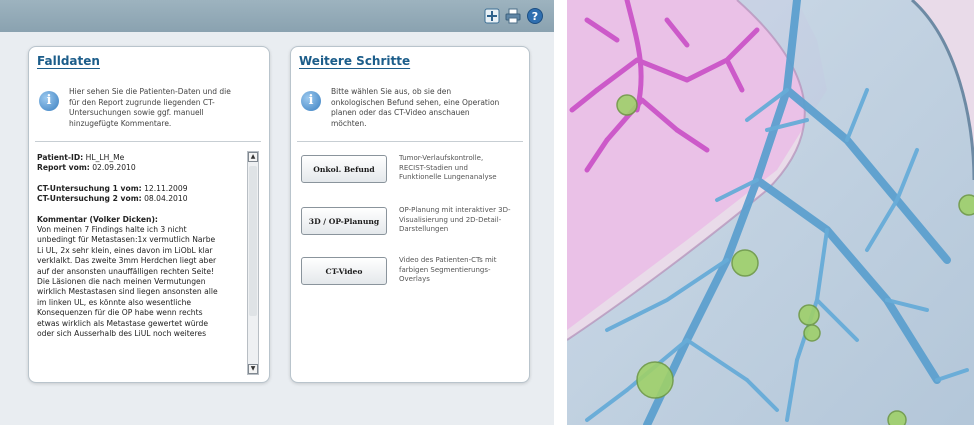 The width and height of the screenshot is (974, 425). What do you see at coordinates (81, 157) in the screenshot?
I see `patient-id-line: Patient-ID: HL_LH_Me` at bounding box center [81, 157].